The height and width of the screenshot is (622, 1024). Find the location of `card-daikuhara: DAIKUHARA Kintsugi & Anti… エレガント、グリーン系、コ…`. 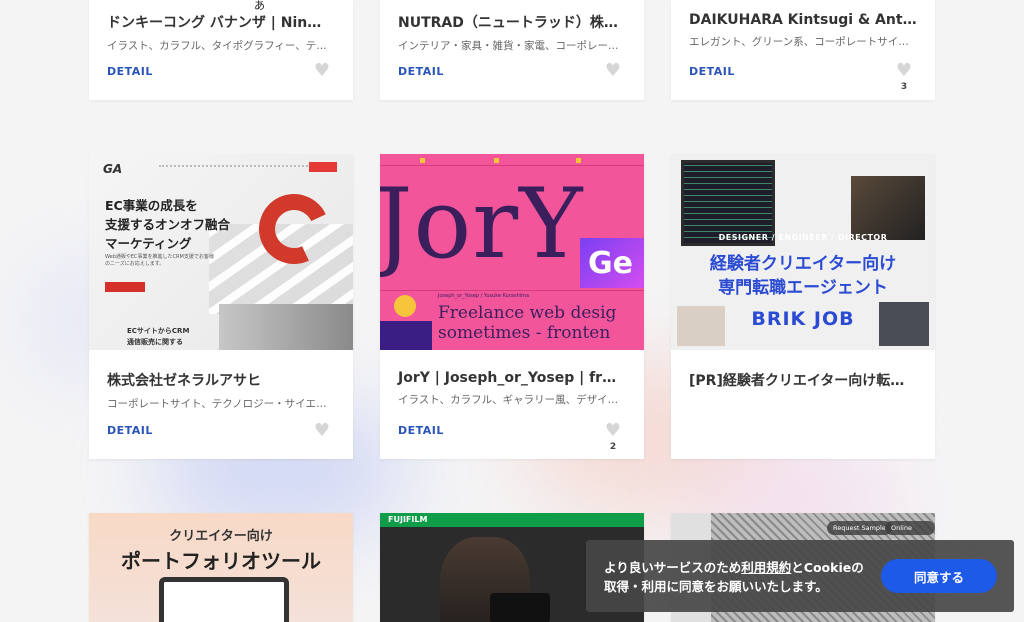

card-daikuhara: DAIKUHARA Kintsugi & Anti… エレガント、グリーン系、コ… is located at coordinates (803, 50).